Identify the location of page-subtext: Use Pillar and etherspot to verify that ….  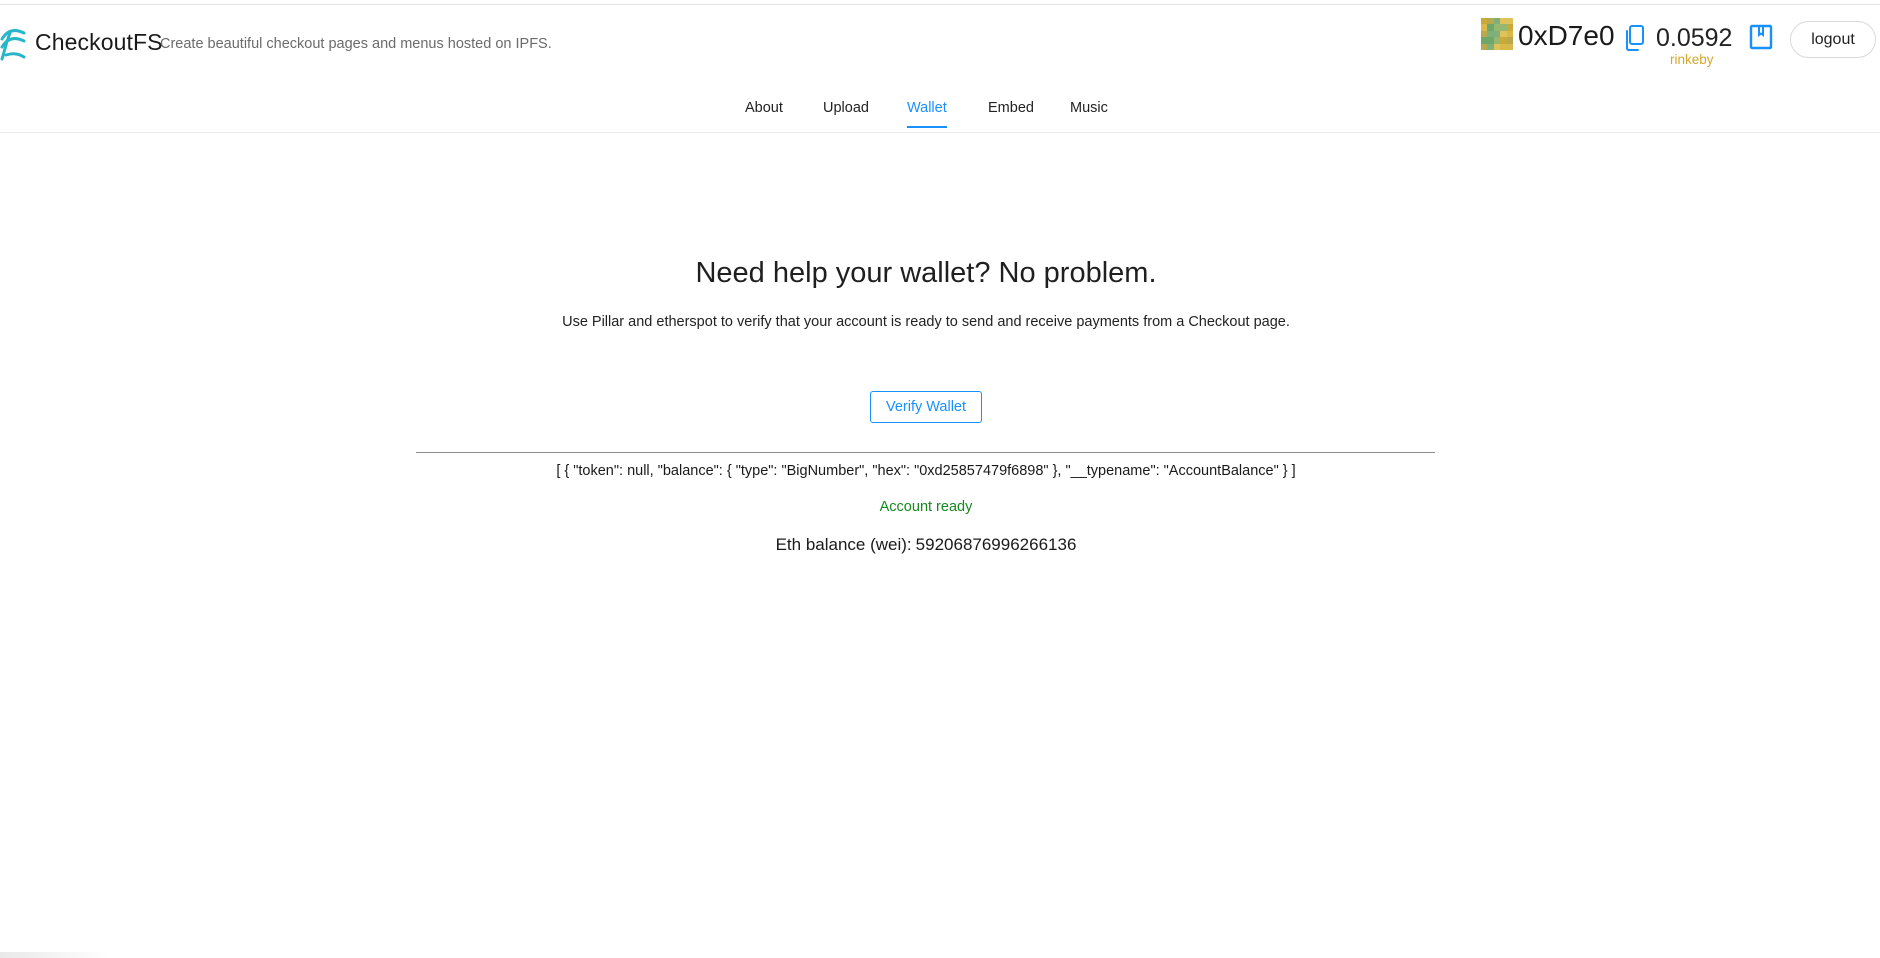
(926, 322).